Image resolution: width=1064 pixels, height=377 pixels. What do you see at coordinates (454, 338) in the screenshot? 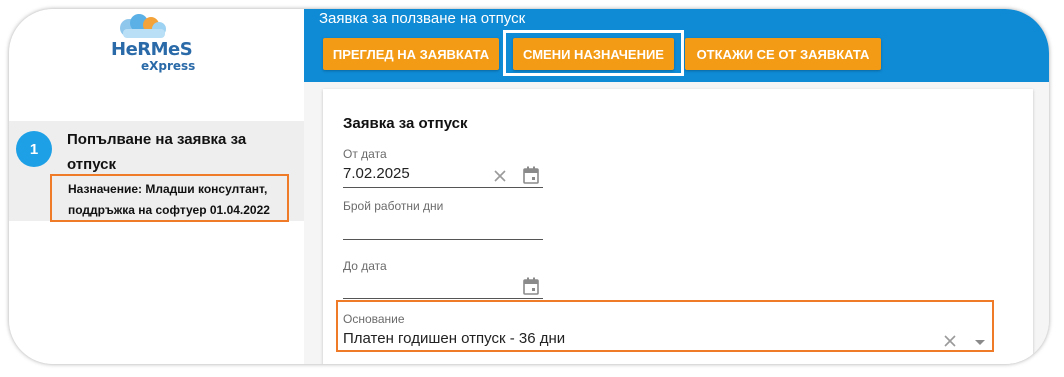
I see `basis-select: Платен годишен отпуск - 36 дни` at bounding box center [454, 338].